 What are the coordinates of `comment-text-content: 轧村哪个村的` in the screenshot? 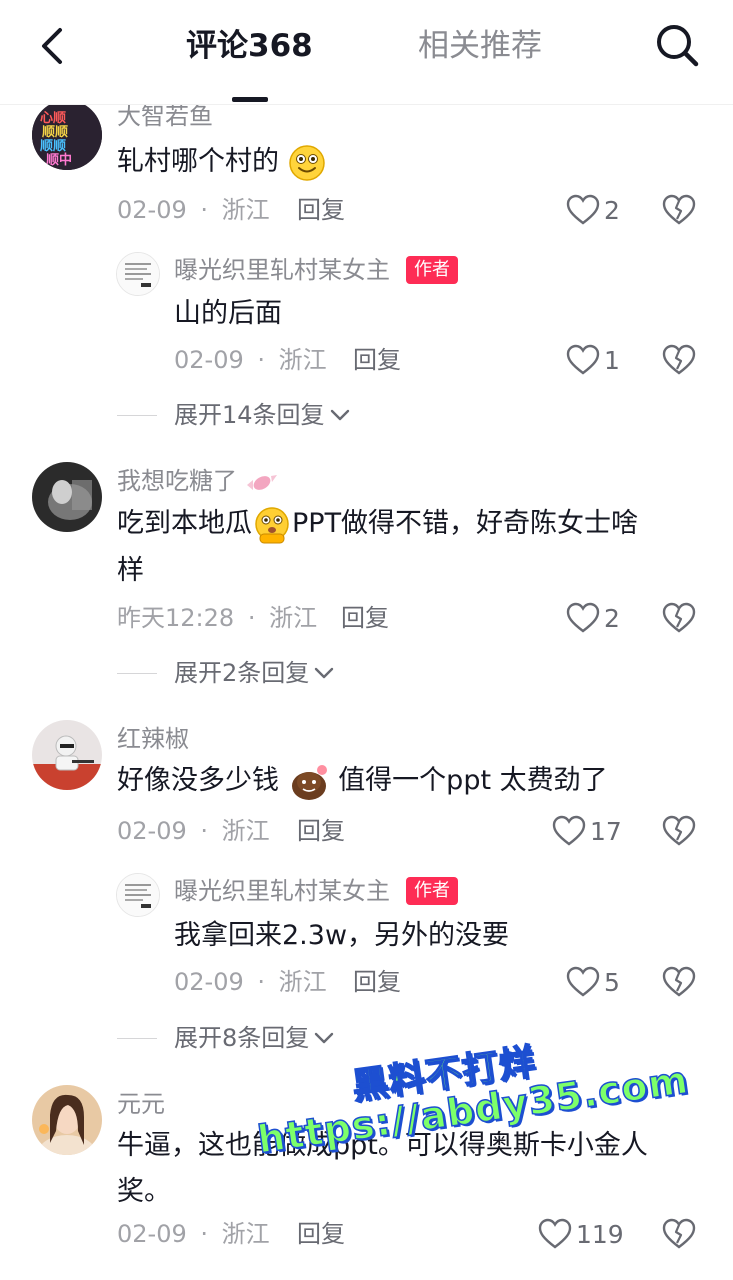 It's located at (198, 161).